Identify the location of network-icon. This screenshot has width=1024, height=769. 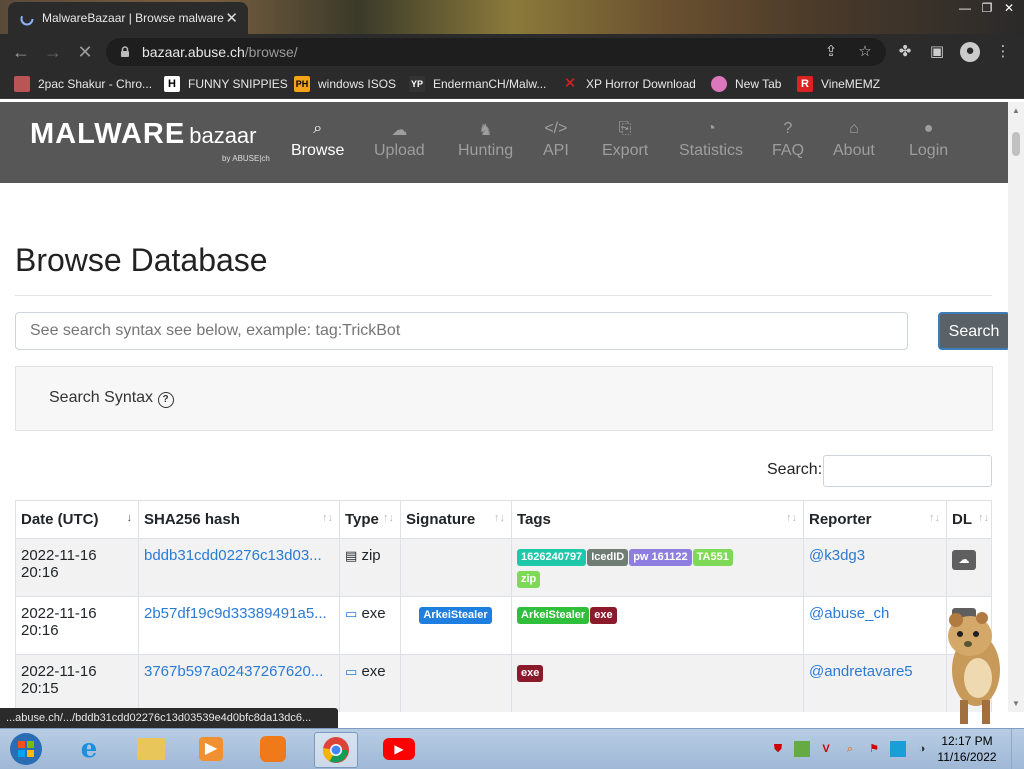
(898, 749).